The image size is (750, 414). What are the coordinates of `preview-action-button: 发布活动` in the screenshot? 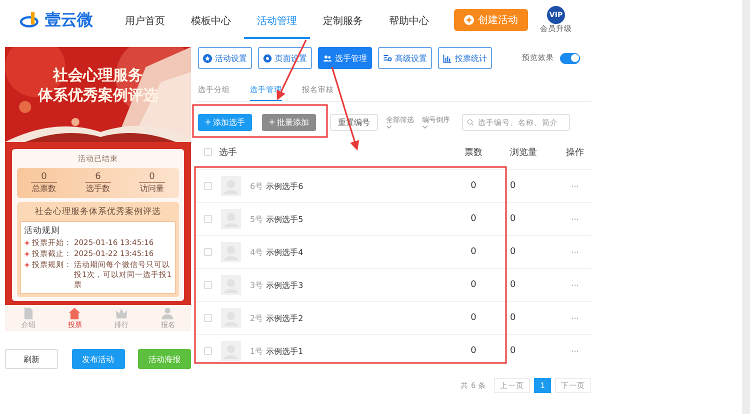 It's located at (98, 359).